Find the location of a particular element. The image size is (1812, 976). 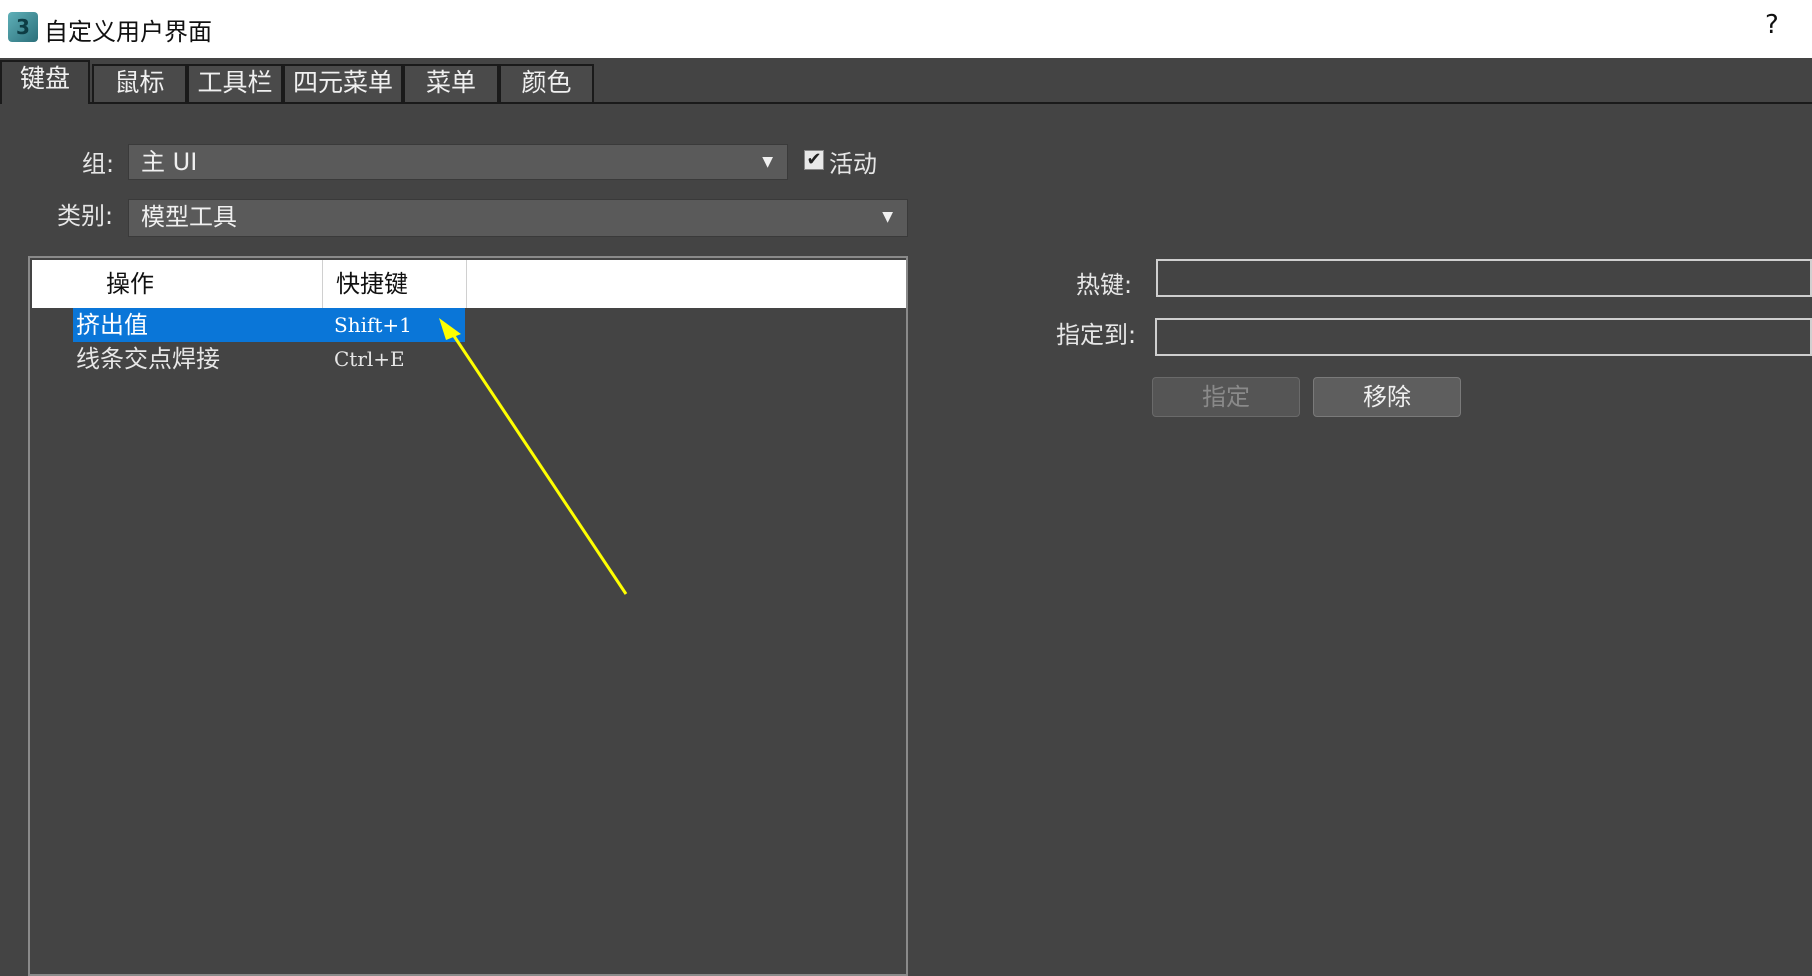

column-header-action: 操作 is located at coordinates (130, 284).